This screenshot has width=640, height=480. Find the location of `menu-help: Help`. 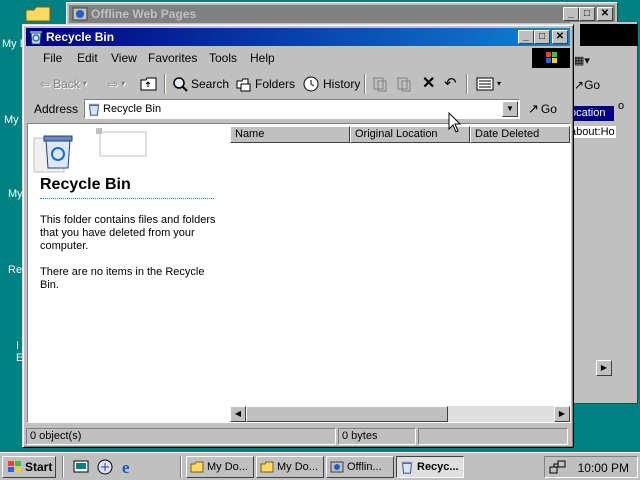

menu-help: Help is located at coordinates (262, 58).